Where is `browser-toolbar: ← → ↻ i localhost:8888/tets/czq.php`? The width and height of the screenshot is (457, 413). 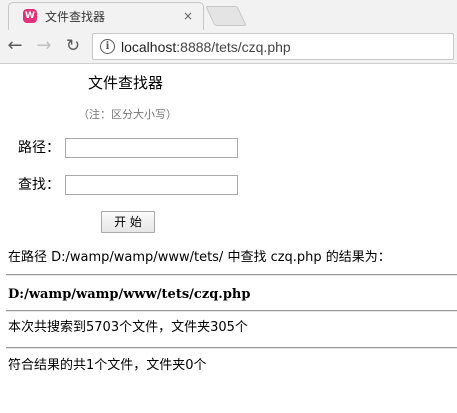
browser-toolbar: ← → ↻ i localhost:8888/tets/czq.php is located at coordinates (228, 47).